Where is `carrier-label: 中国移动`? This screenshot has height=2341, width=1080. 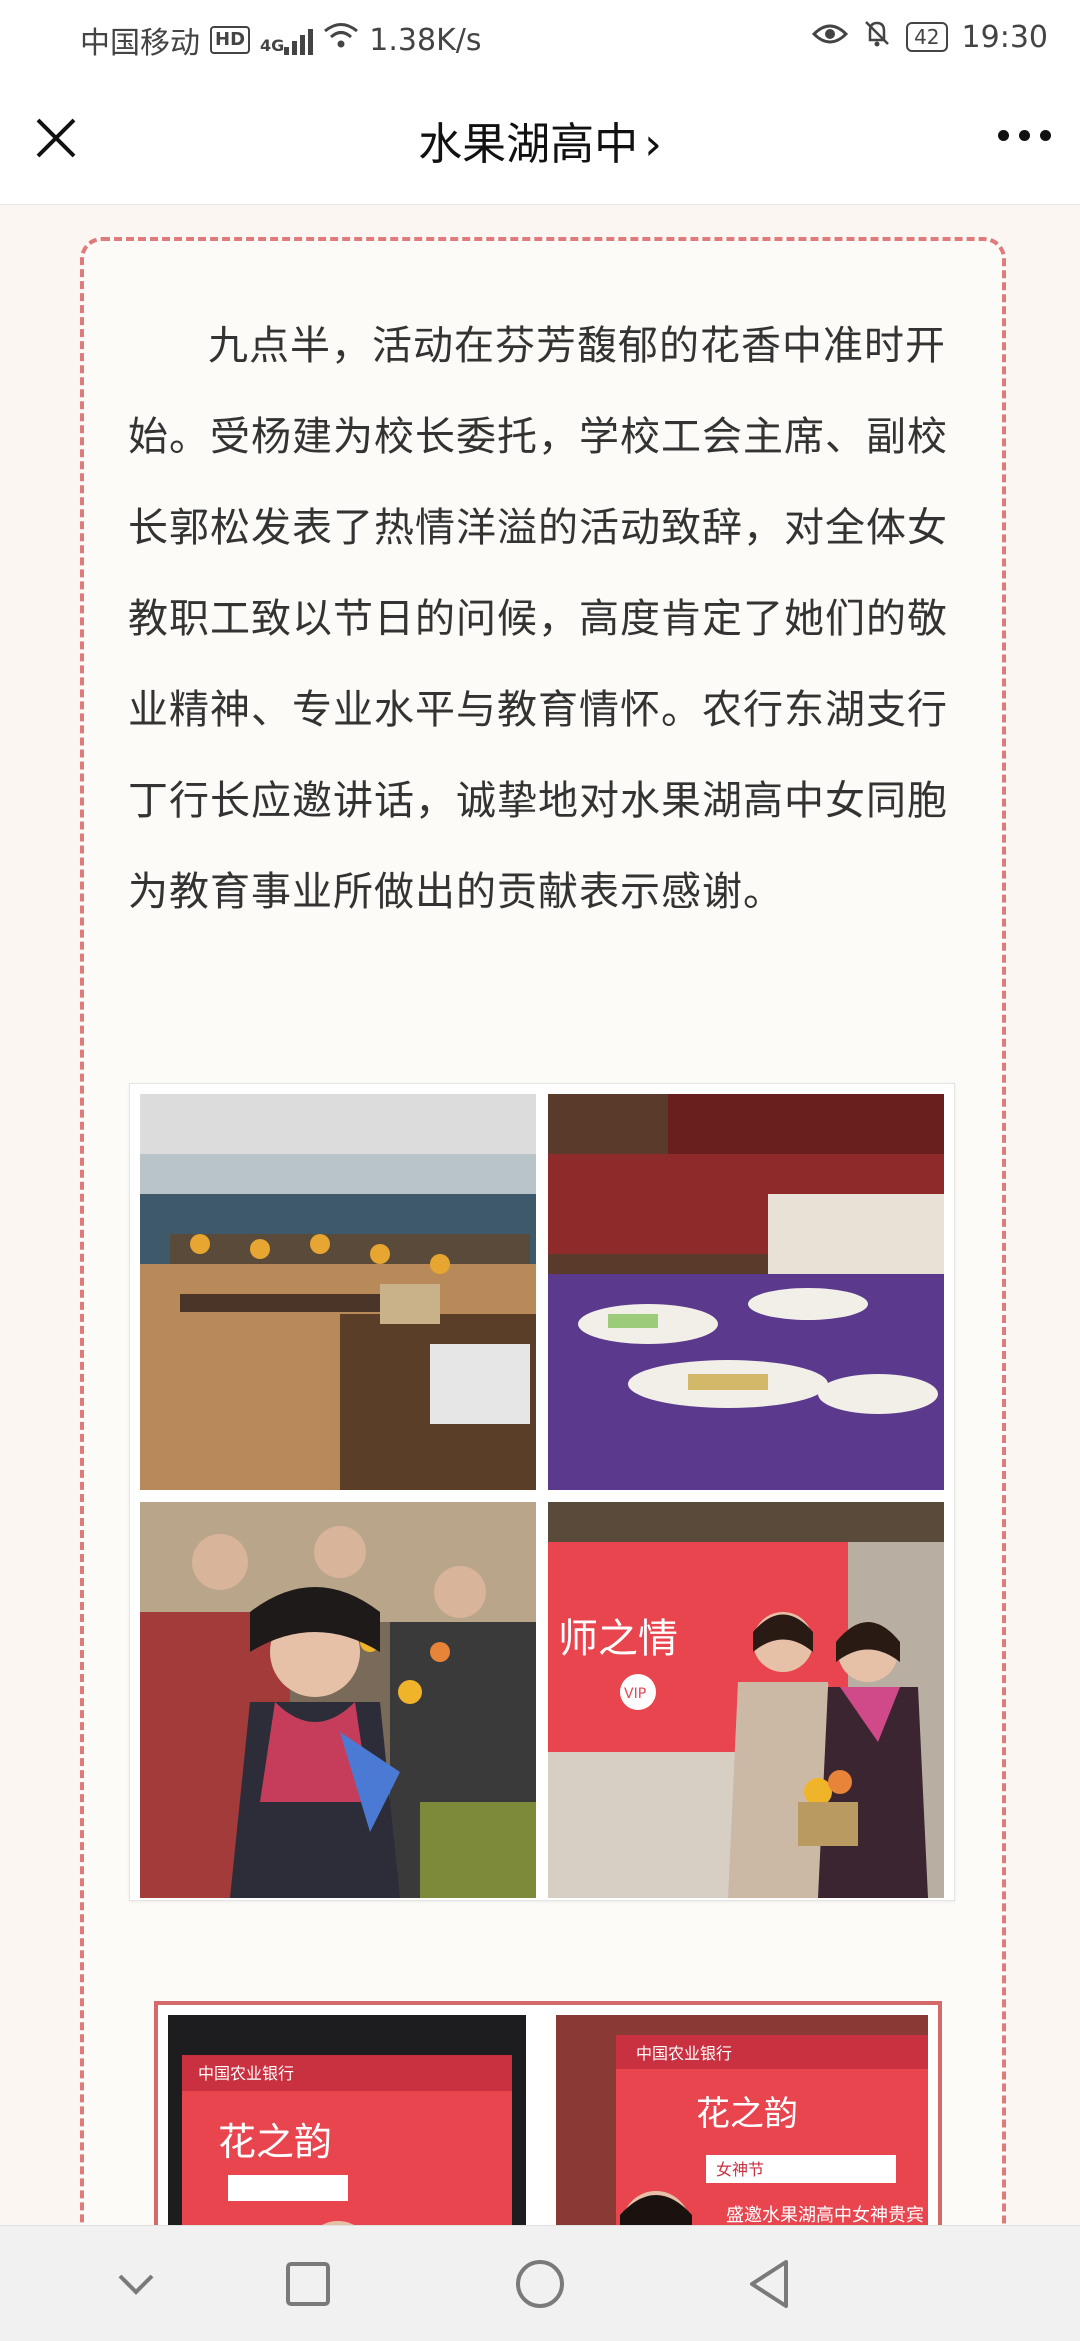 carrier-label: 中国移动 is located at coordinates (140, 43).